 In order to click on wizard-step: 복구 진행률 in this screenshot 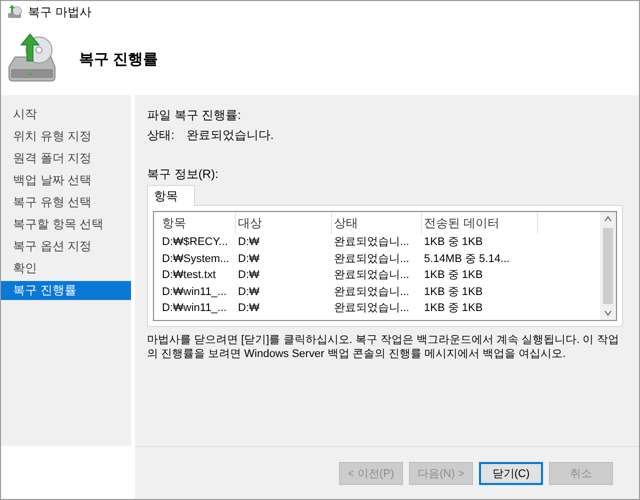, I will do `click(66, 290)`.